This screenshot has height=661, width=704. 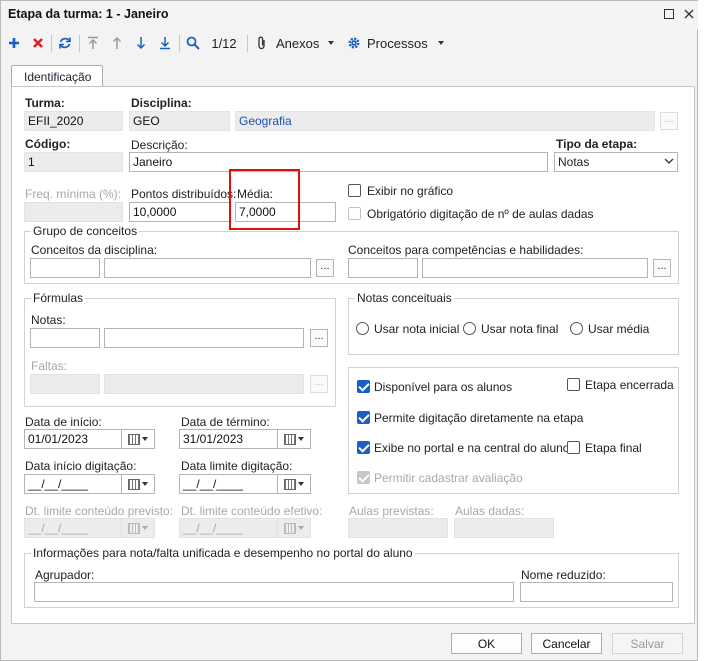 What do you see at coordinates (363, 447) in the screenshot?
I see `exibe-portal-checkbox` at bounding box center [363, 447].